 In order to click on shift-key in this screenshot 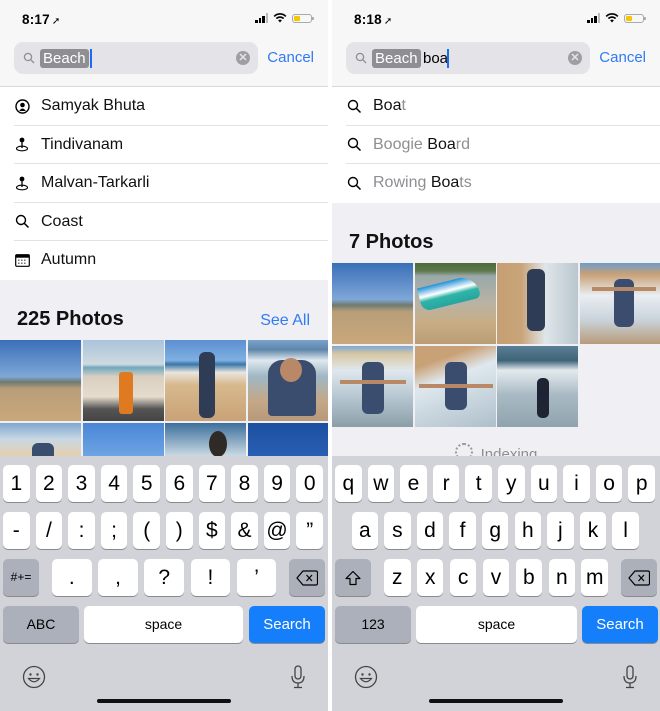, I will do `click(353, 577)`.